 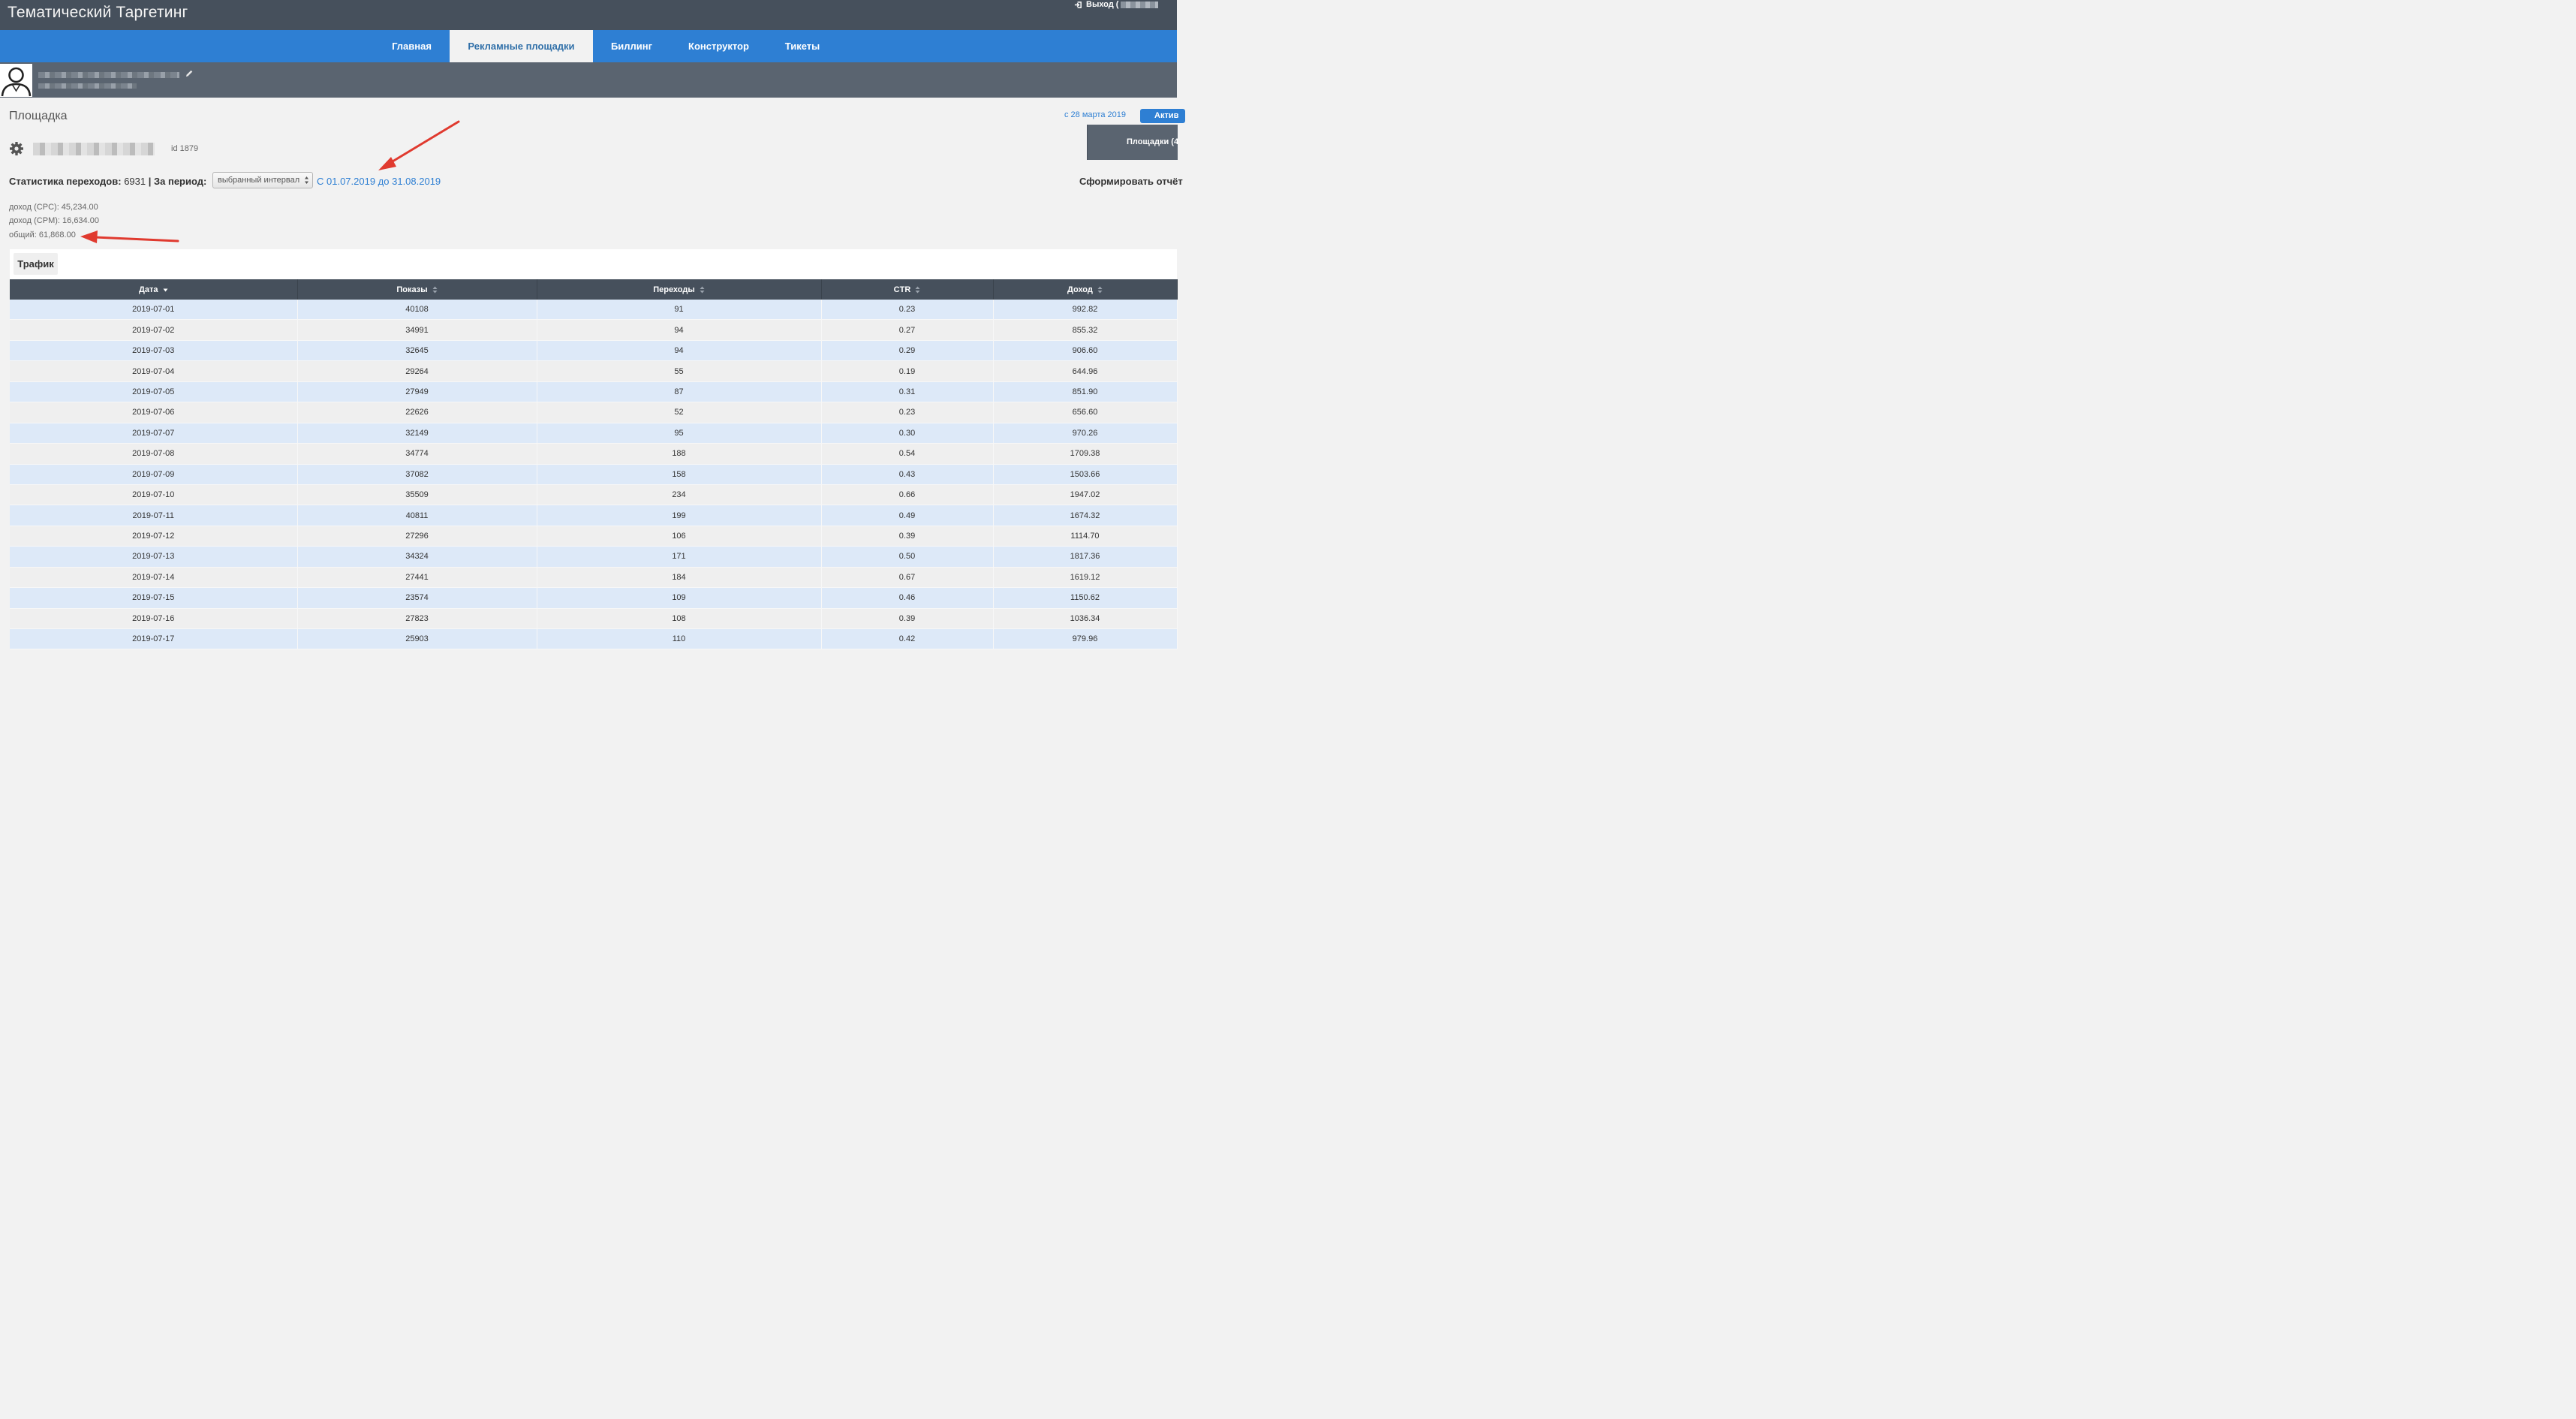 What do you see at coordinates (417, 557) in the screenshot?
I see `cell-impressions: 34324` at bounding box center [417, 557].